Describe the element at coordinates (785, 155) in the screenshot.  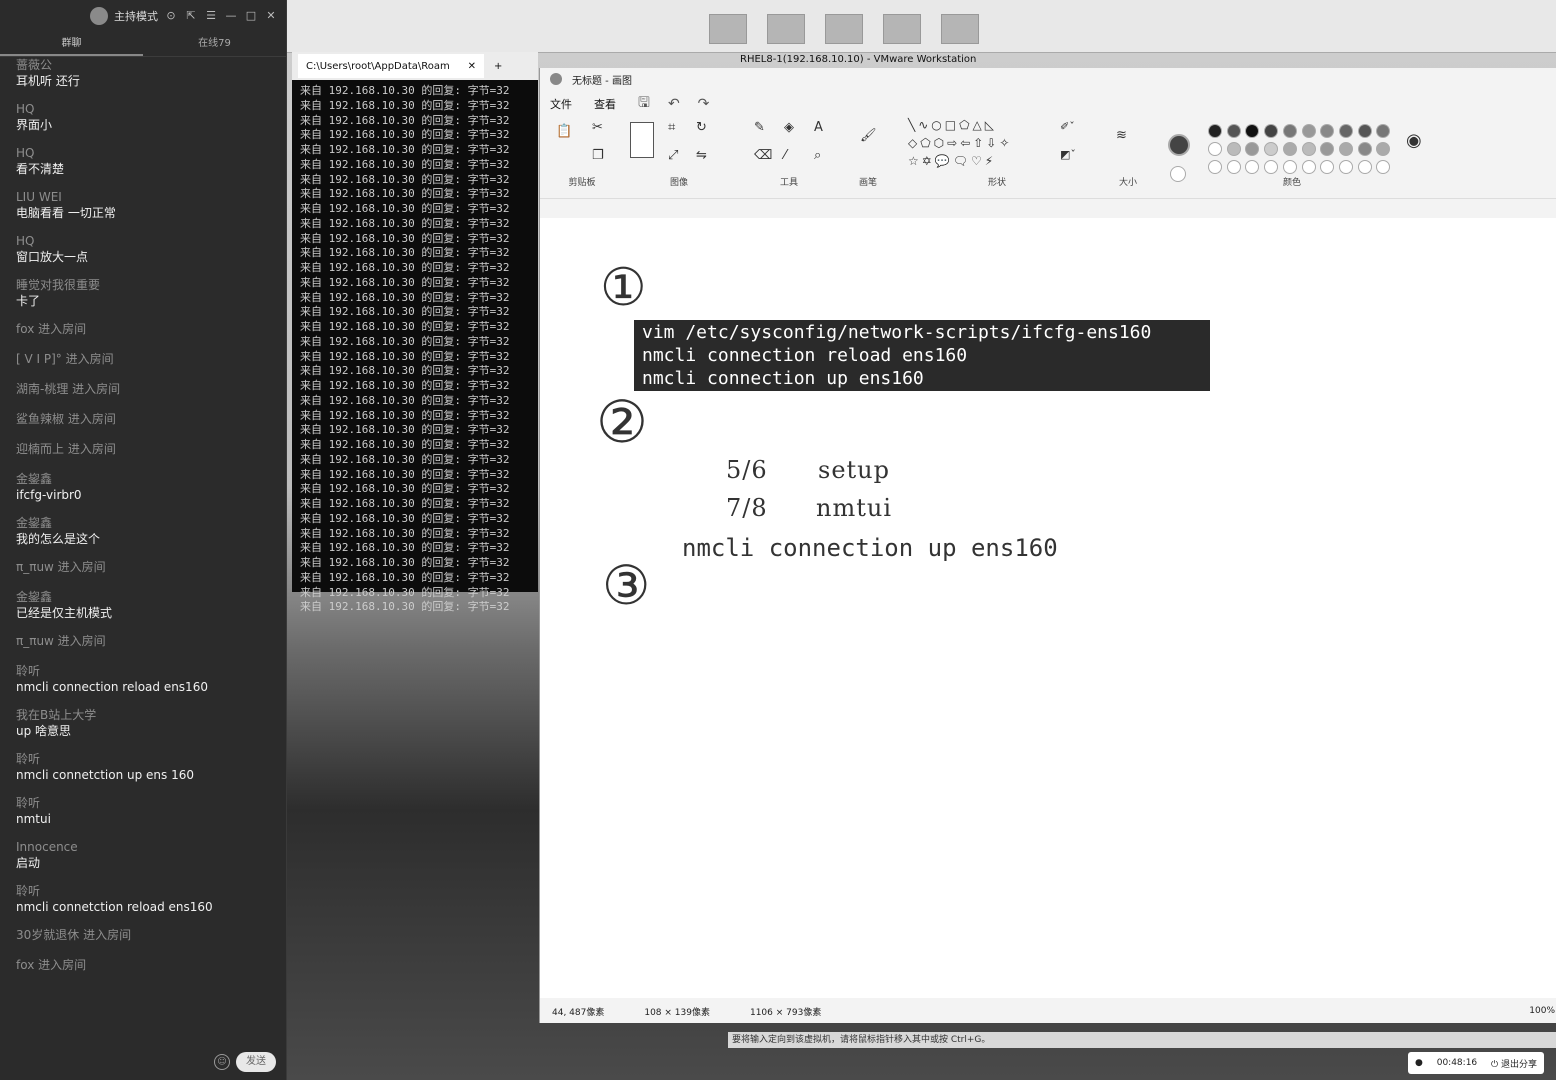
I see `color-picker-icon: ⁄` at that location.